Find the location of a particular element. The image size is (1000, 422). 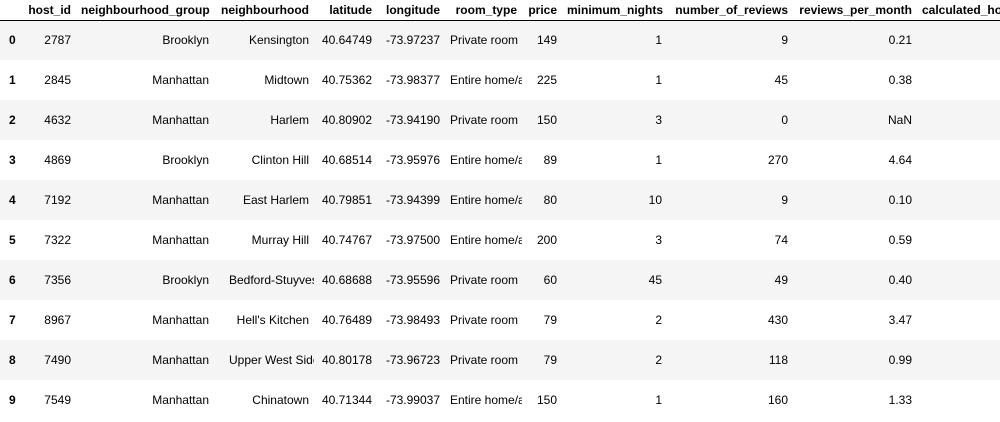

cell-host-id: 2845 is located at coordinates (57, 79).